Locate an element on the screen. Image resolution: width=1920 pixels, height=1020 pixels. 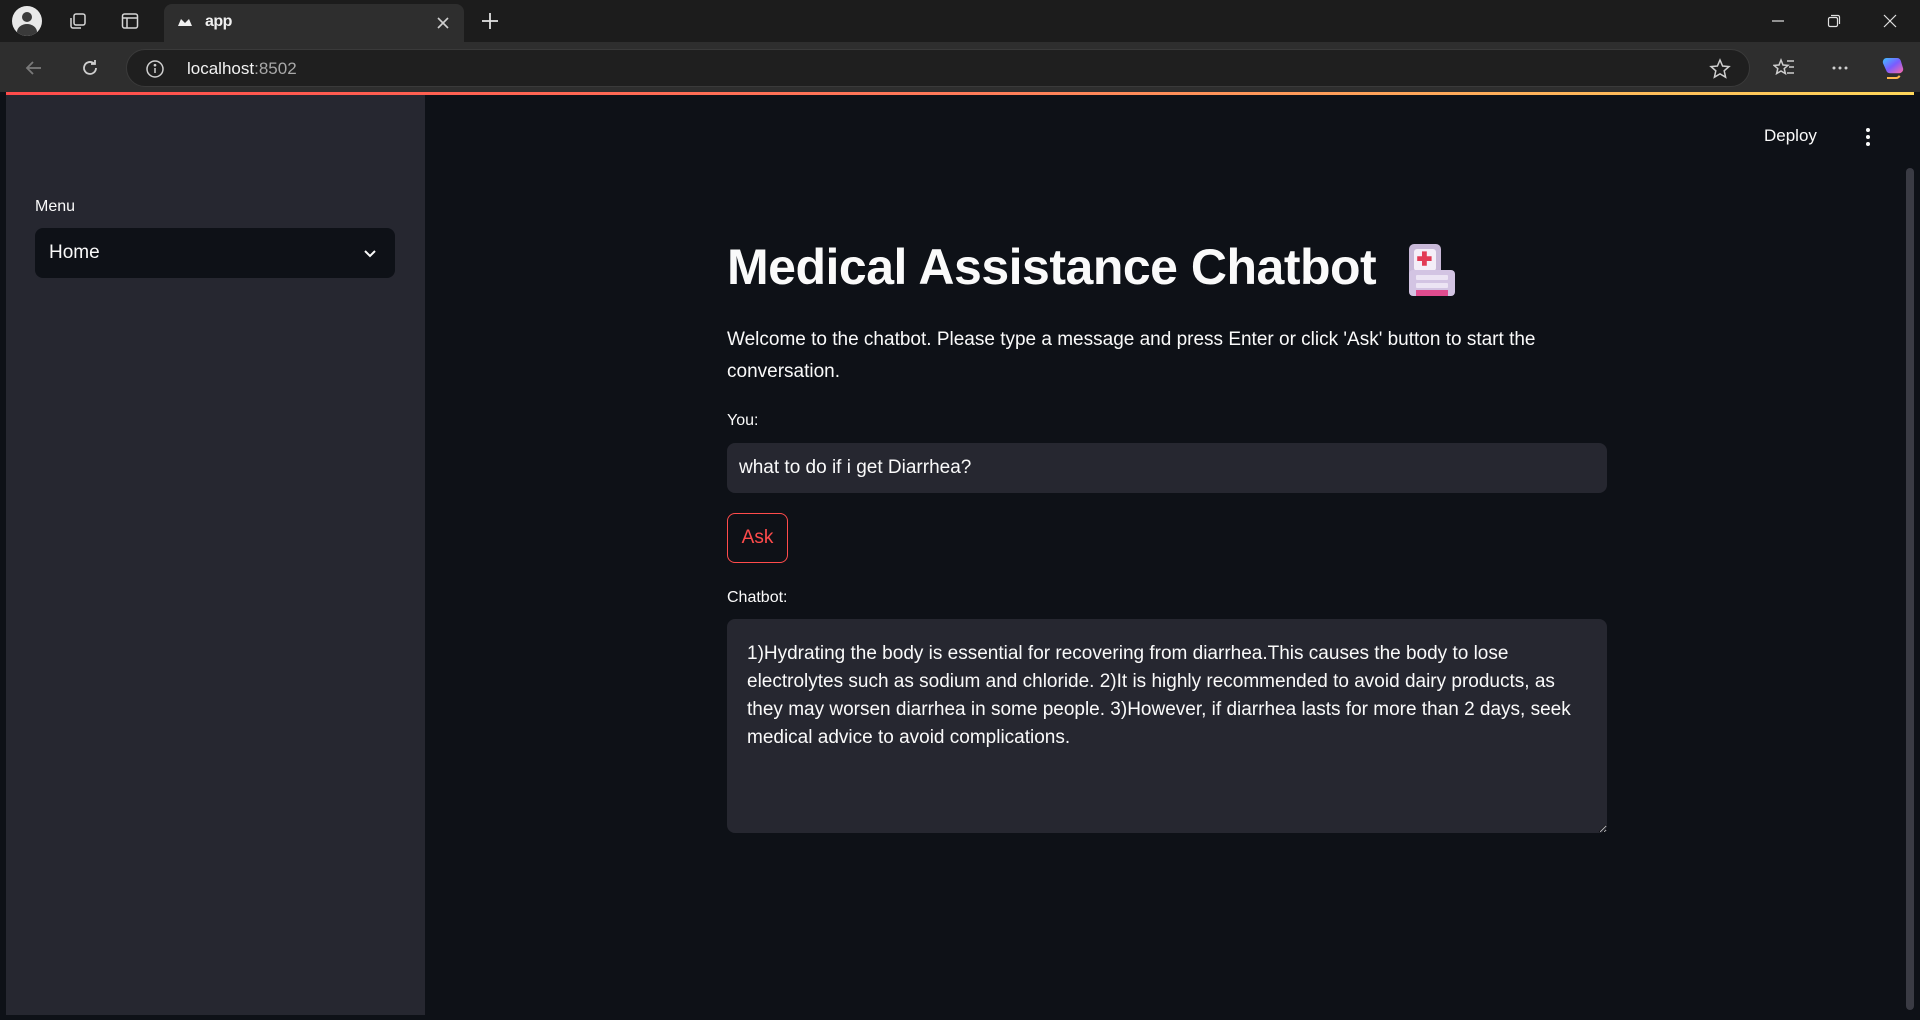
chatbot-label: Chatbot: is located at coordinates (757, 597).